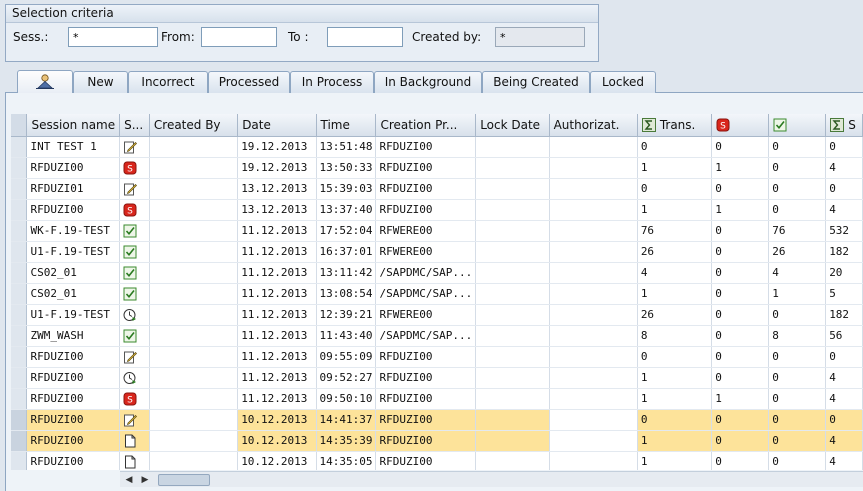 This screenshot has width=863, height=491. What do you see at coordinates (536, 82) in the screenshot?
I see `tab-being-created: Being Created` at bounding box center [536, 82].